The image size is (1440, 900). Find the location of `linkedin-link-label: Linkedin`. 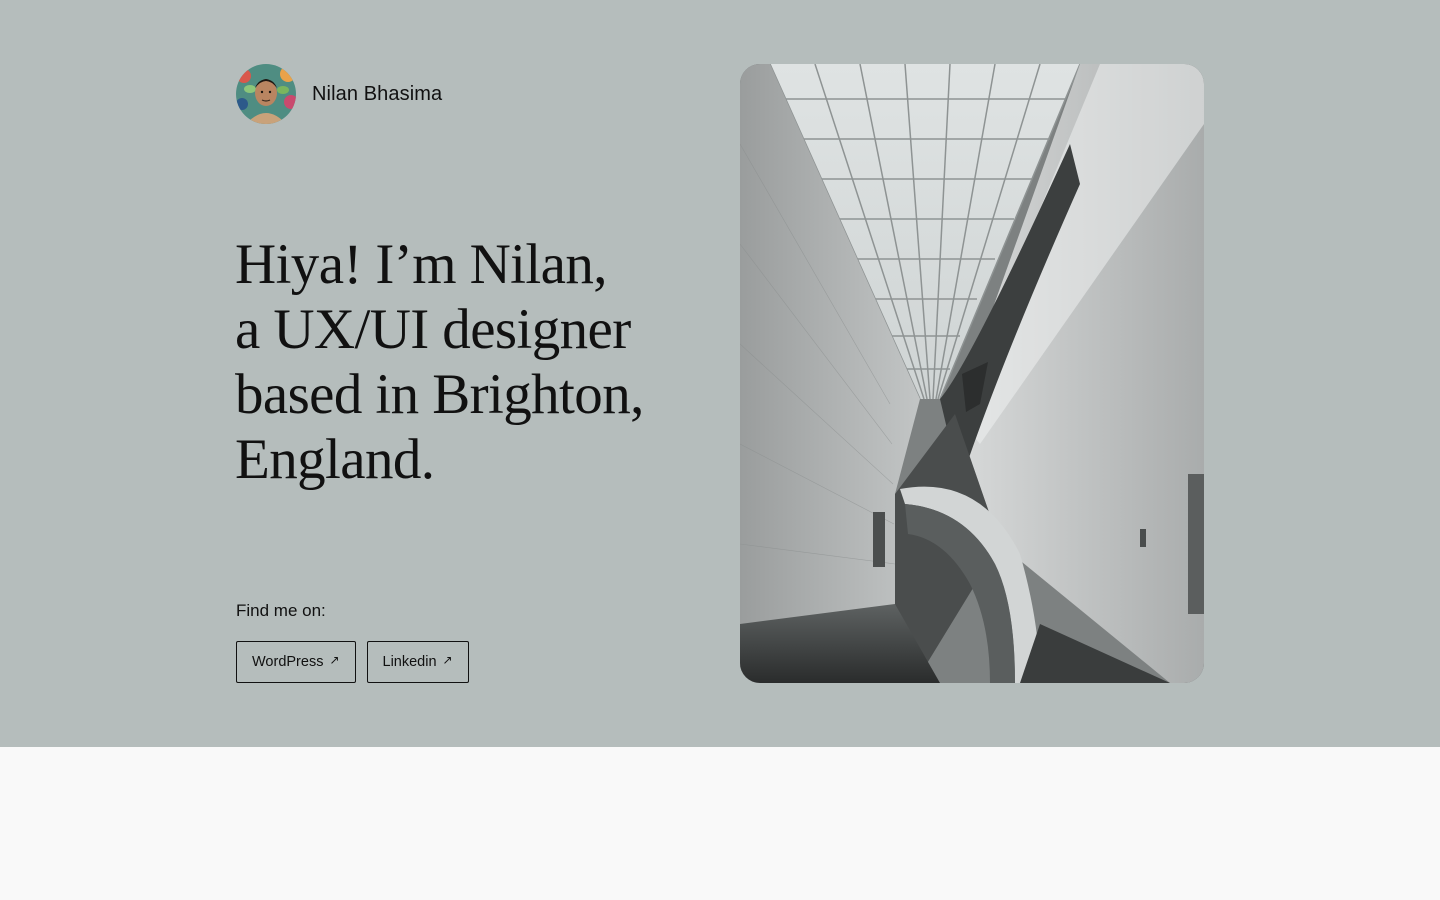

linkedin-link-label: Linkedin is located at coordinates (409, 662).